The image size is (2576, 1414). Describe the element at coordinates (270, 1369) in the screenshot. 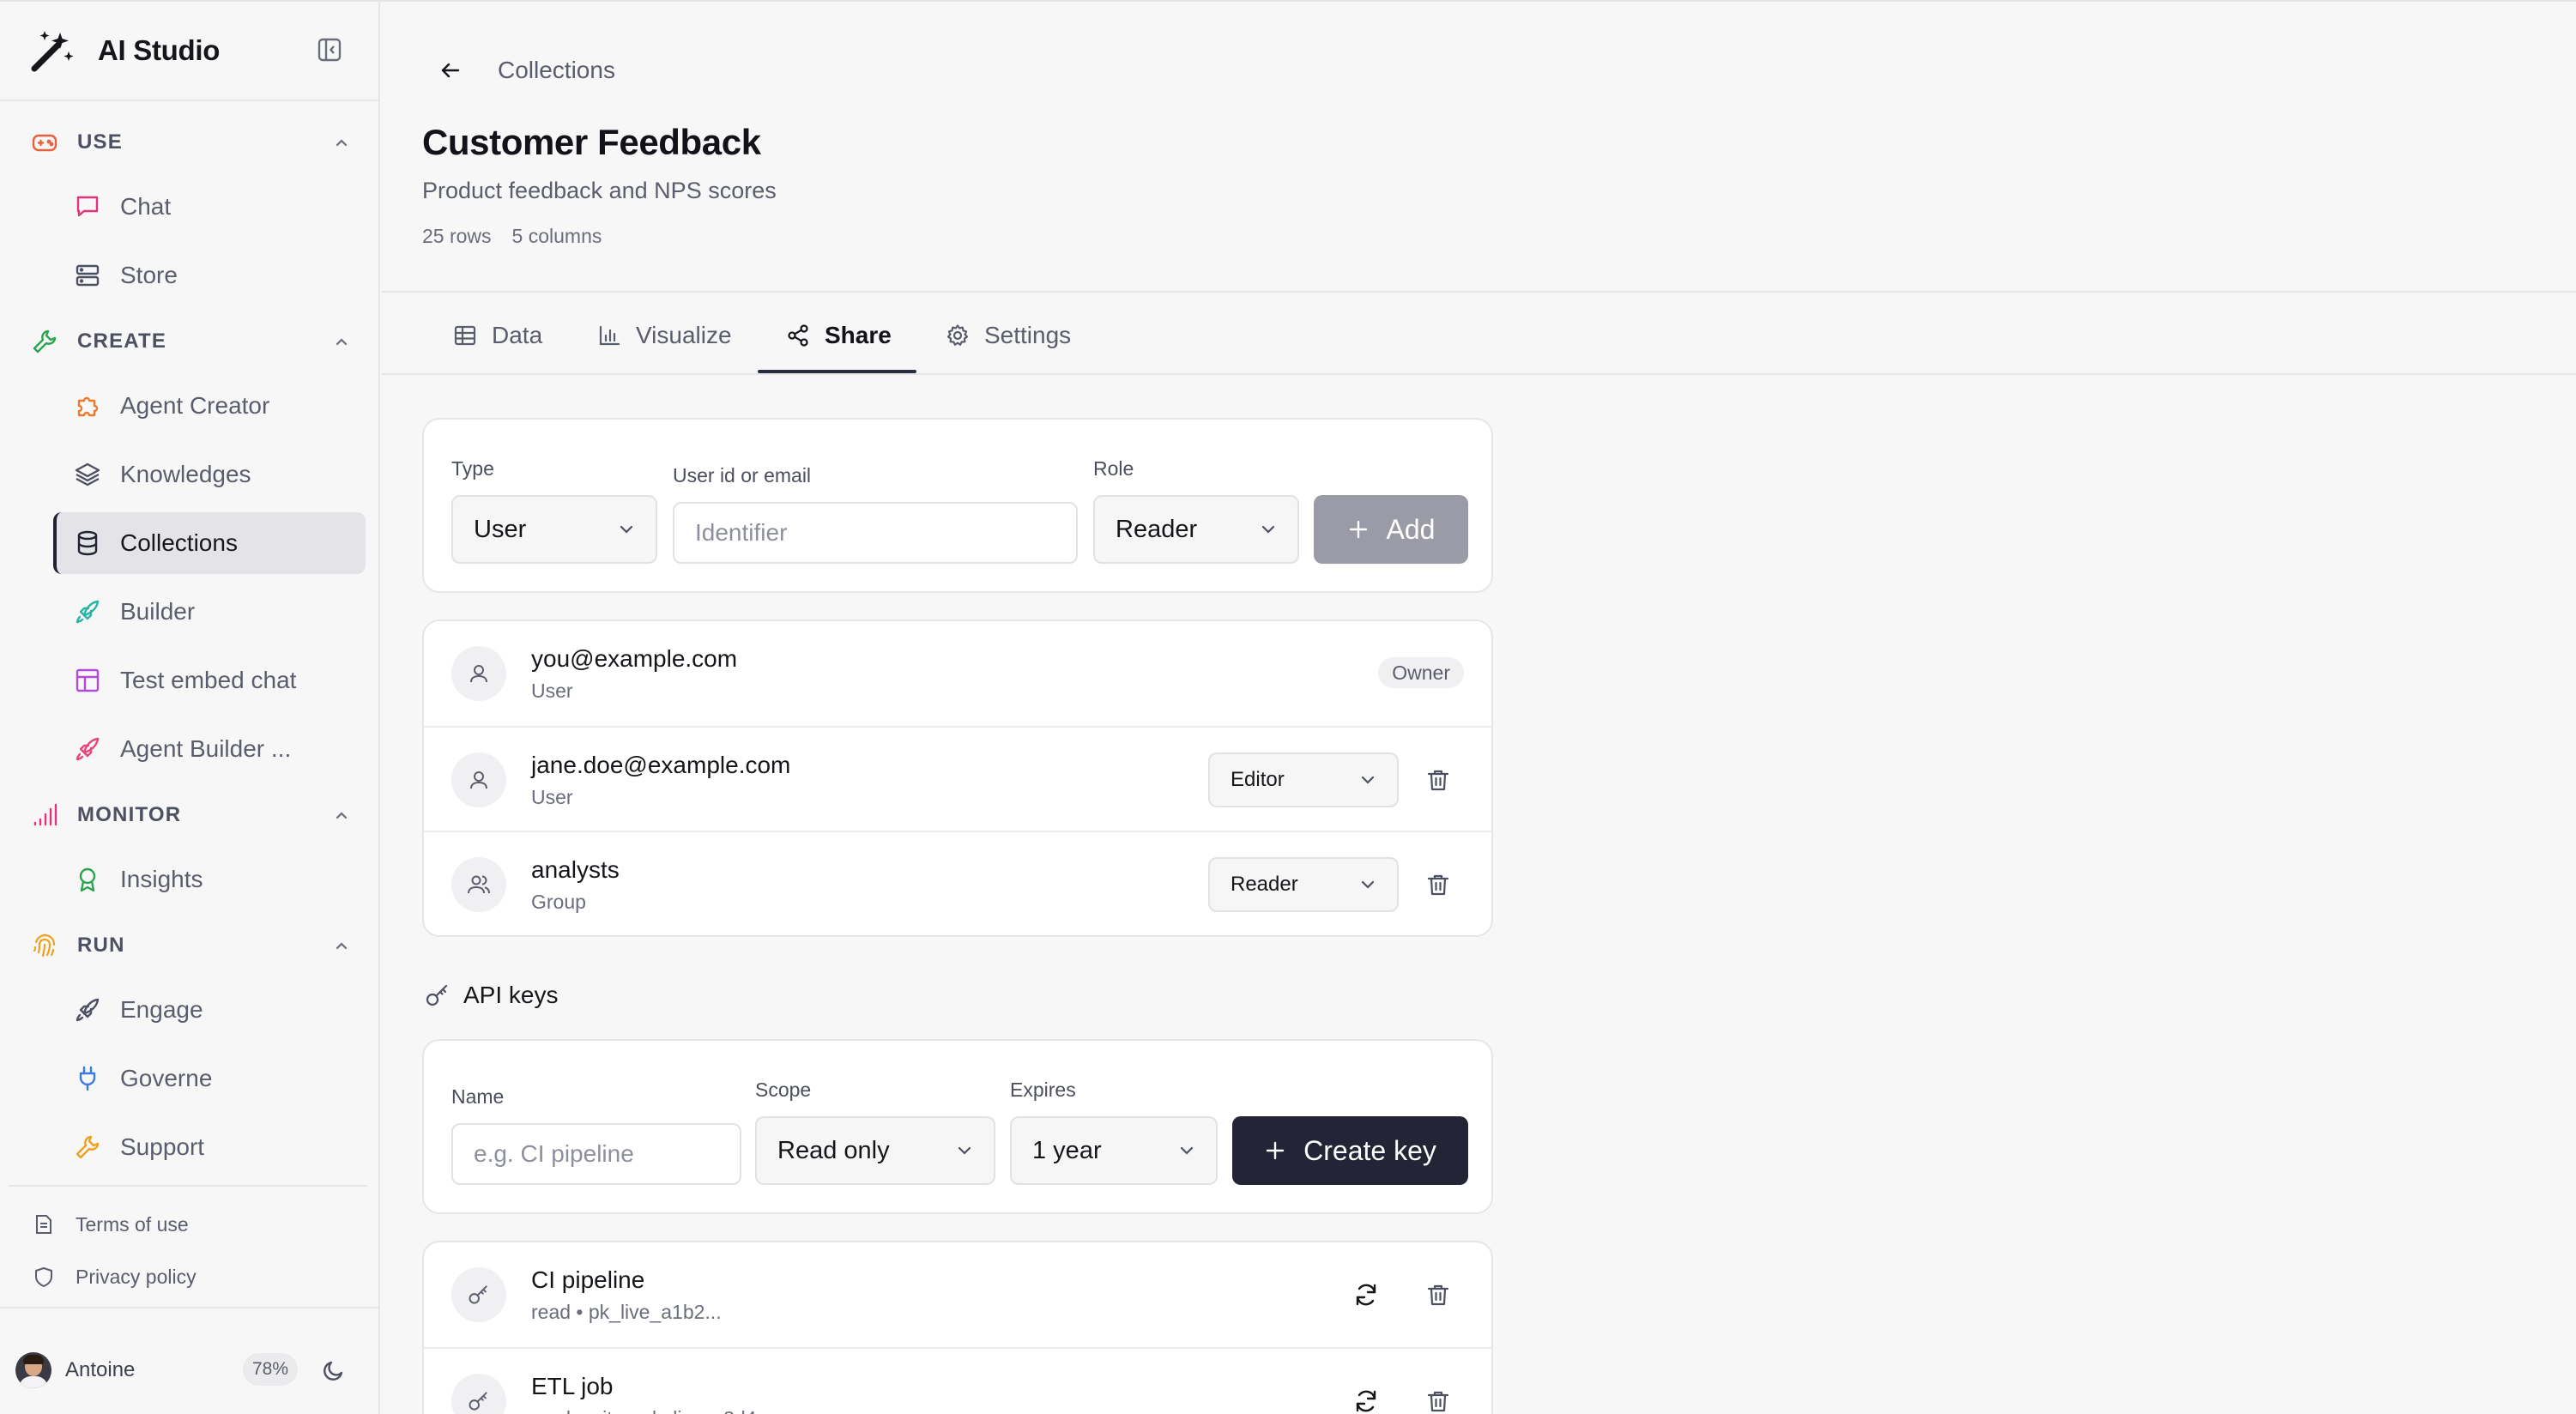

I see `usage-badge: 78%` at that location.